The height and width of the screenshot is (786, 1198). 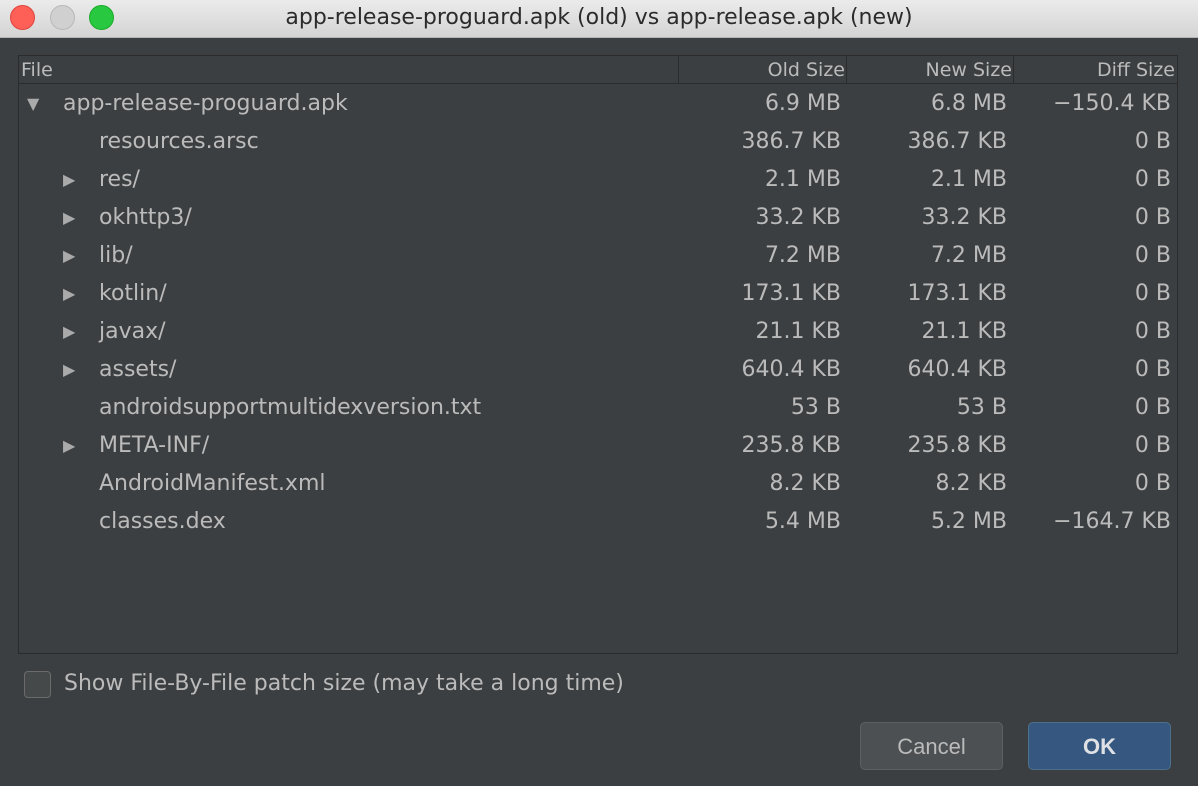 I want to click on column-header-file: File, so click(x=350, y=69).